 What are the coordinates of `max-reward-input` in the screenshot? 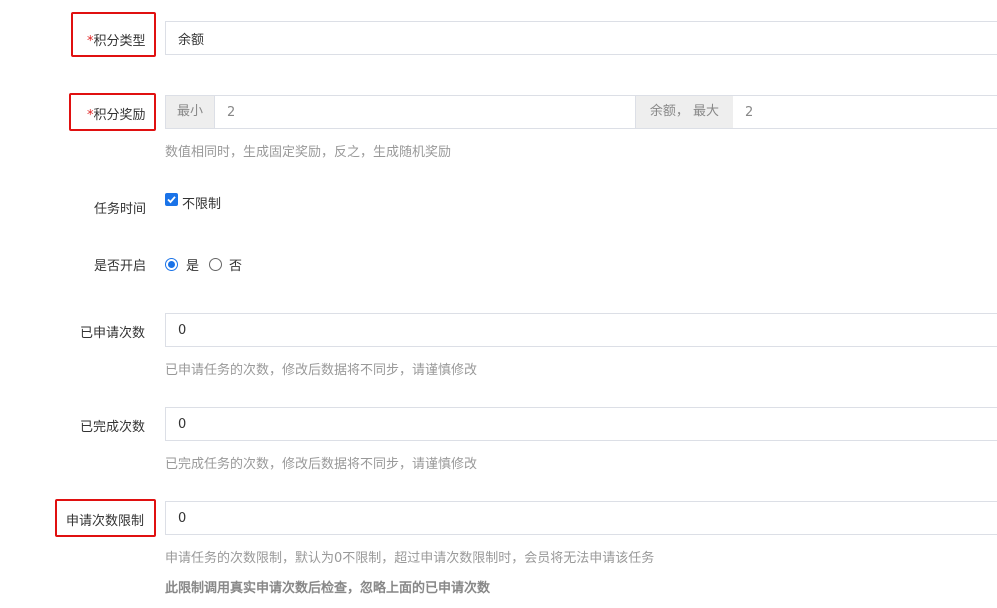 It's located at (865, 112).